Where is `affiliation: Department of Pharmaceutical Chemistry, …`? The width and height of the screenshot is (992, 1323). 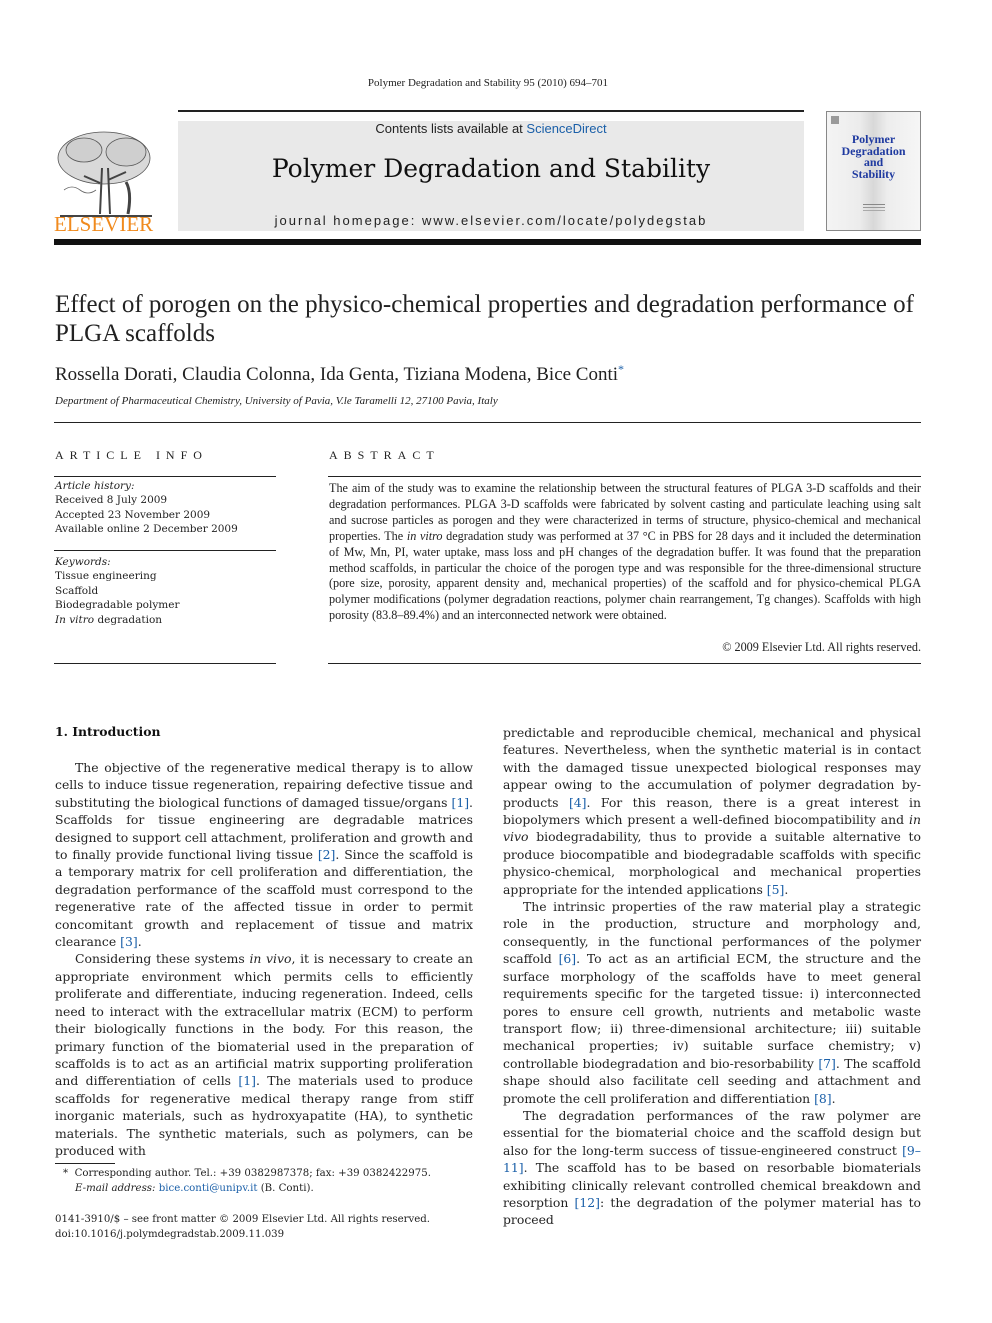 affiliation: Department of Pharmaceutical Chemistry, … is located at coordinates (276, 401).